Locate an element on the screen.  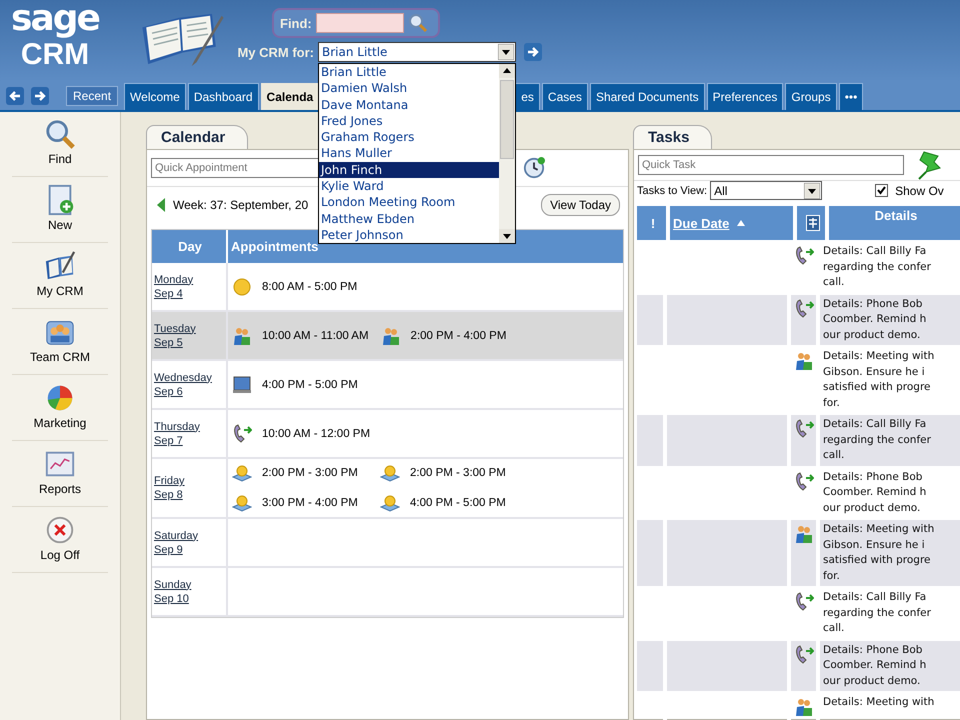
task-type-icon is located at coordinates (813, 223).